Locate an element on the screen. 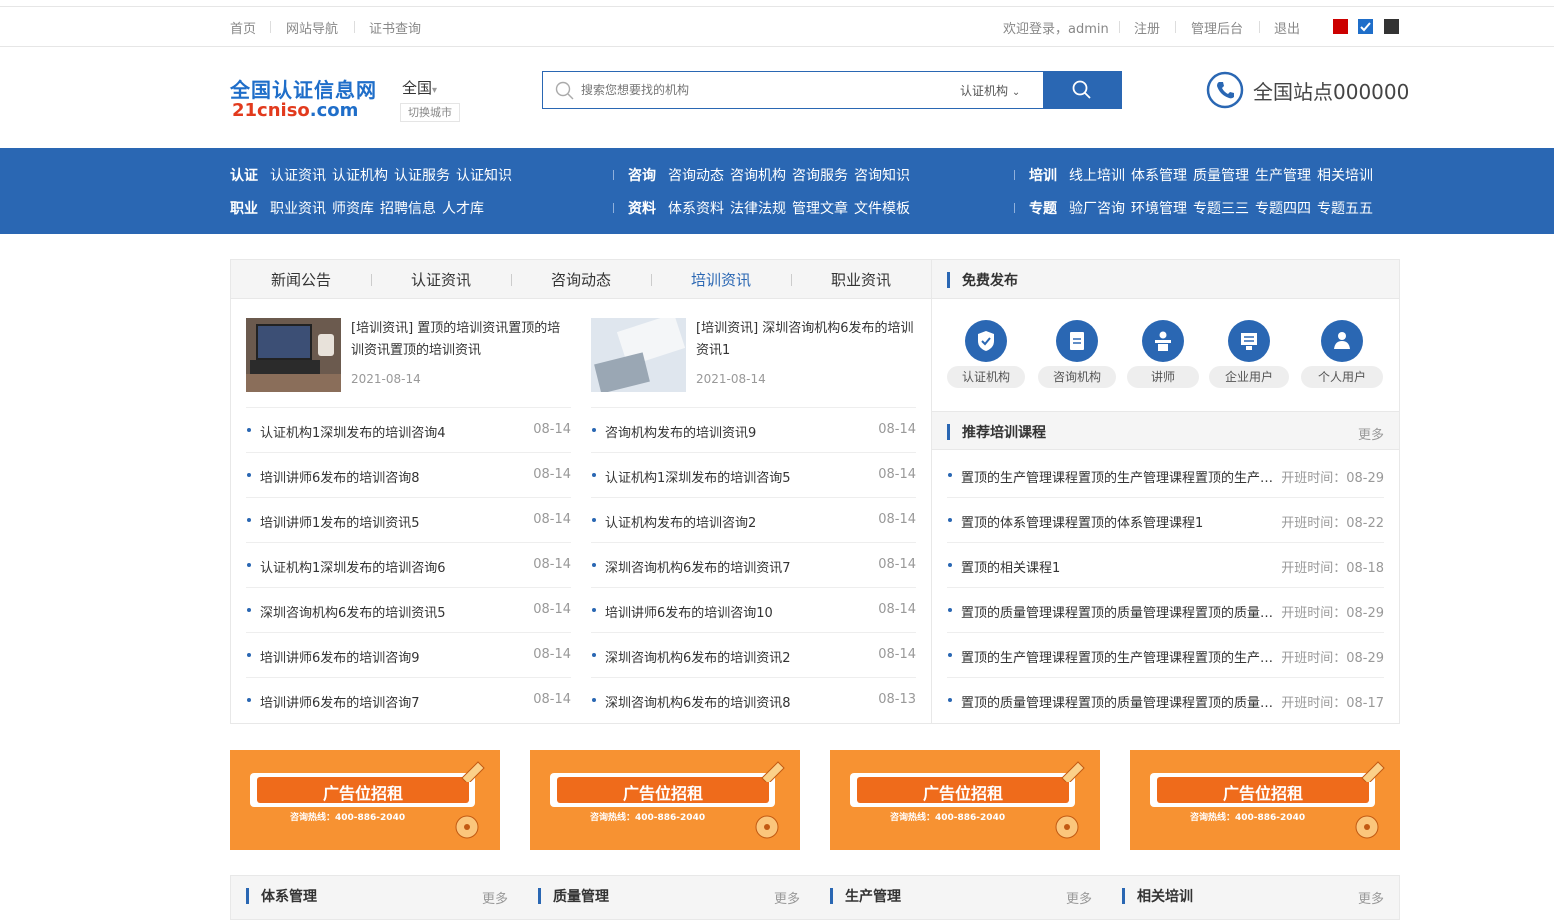 This screenshot has height=920, width=1554. item-title: 培训讲师6发布的培训咨询10 is located at coordinates (689, 611).